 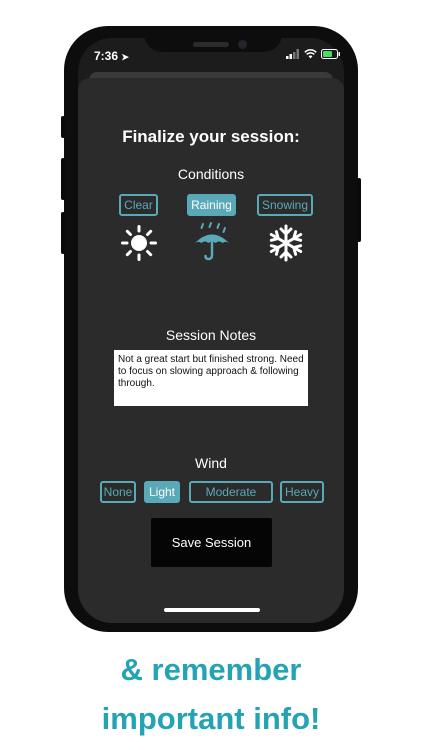 I want to click on wind-option-moderate: Moderate, so click(x=231, y=492).